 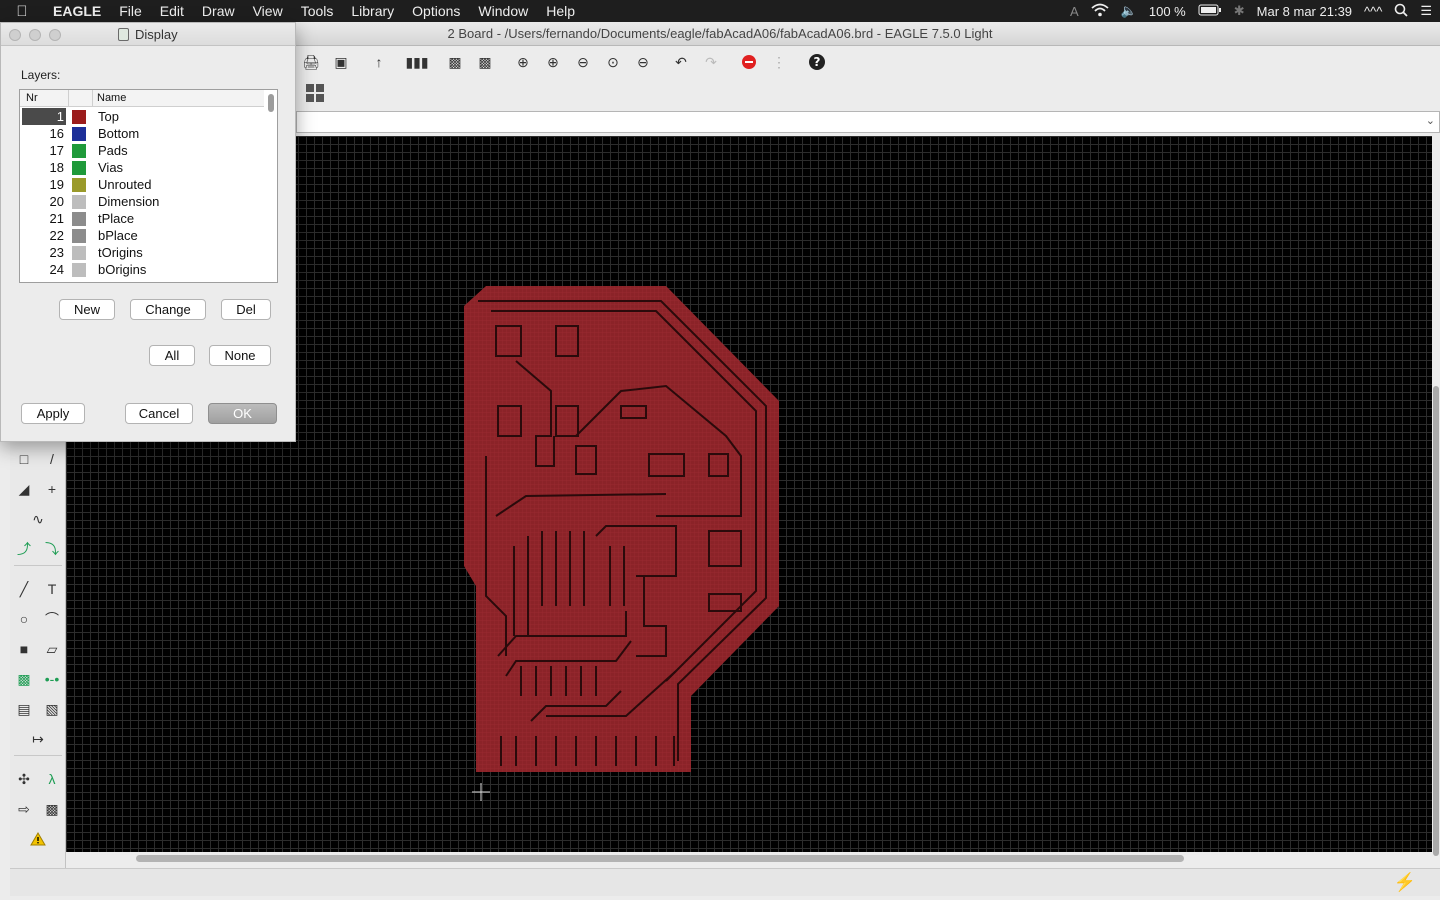 I want to click on layer-grid-icon, so click(x=315, y=93).